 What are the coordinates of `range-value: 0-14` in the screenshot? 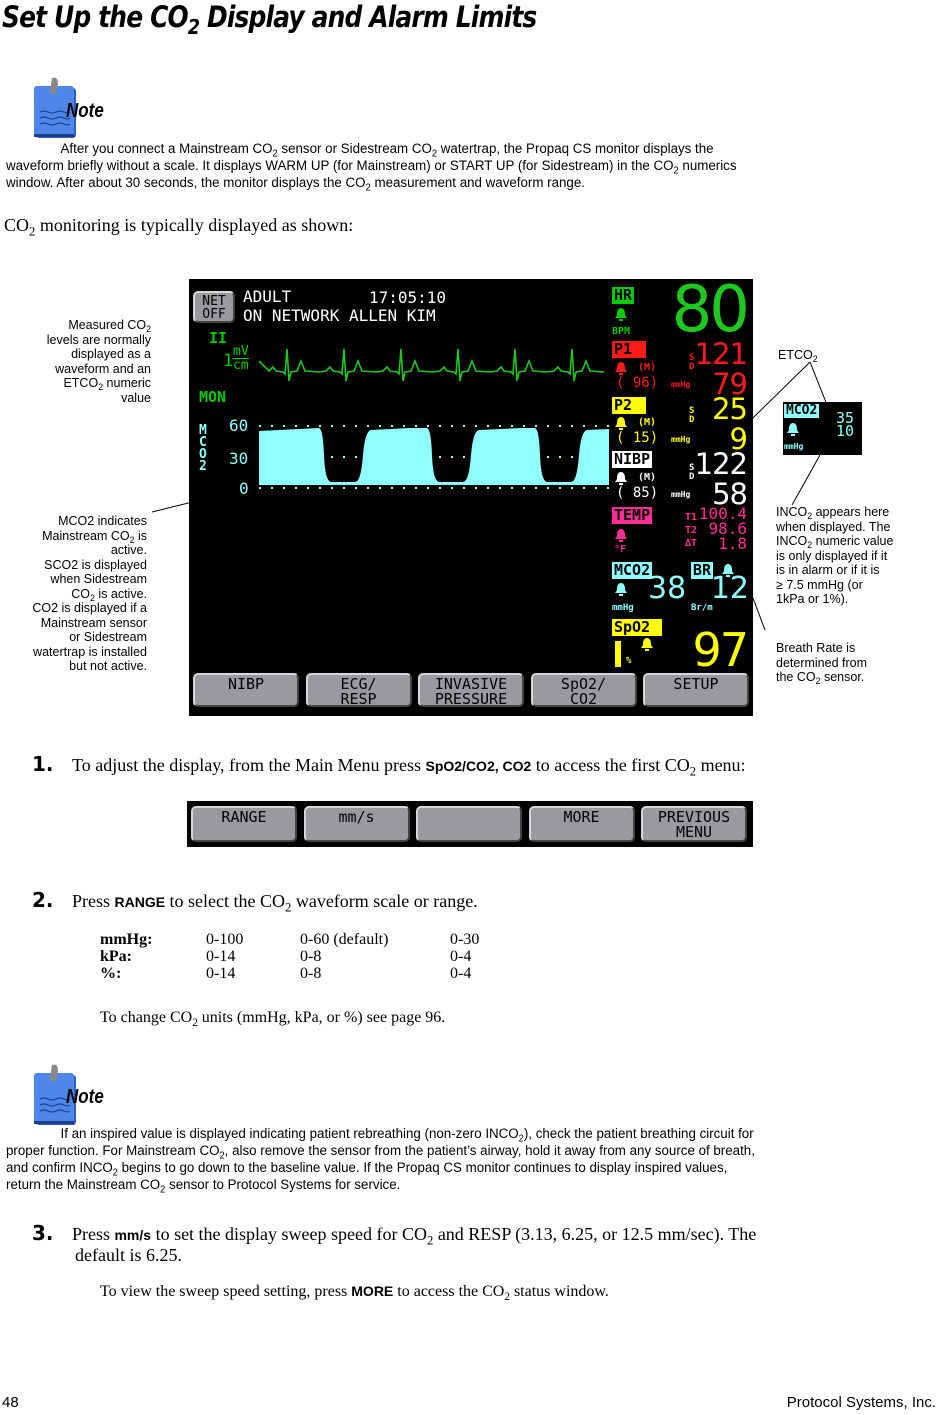 It's located at (221, 973).